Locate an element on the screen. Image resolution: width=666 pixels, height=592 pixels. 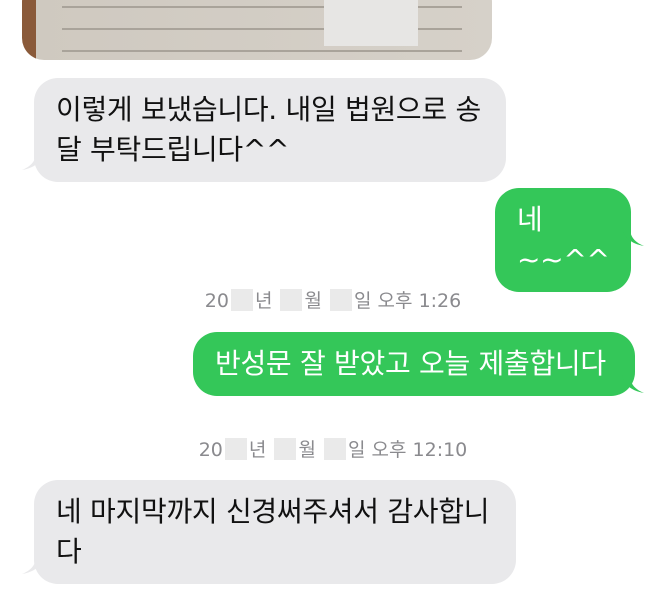
message-text: 반성문 잘 받았고 오늘 제출합니다 is located at coordinates (410, 363).